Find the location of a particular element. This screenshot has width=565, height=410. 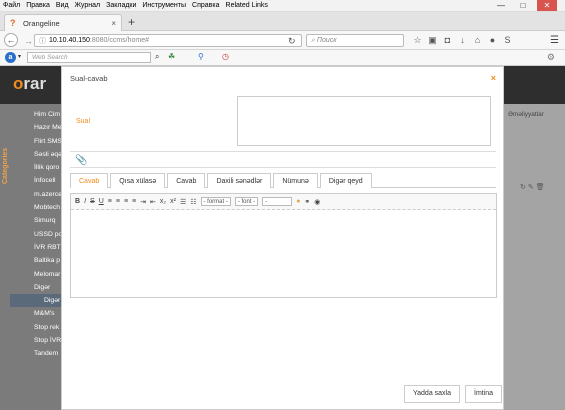

category-item: İVR RBT is located at coordinates (37, 247).